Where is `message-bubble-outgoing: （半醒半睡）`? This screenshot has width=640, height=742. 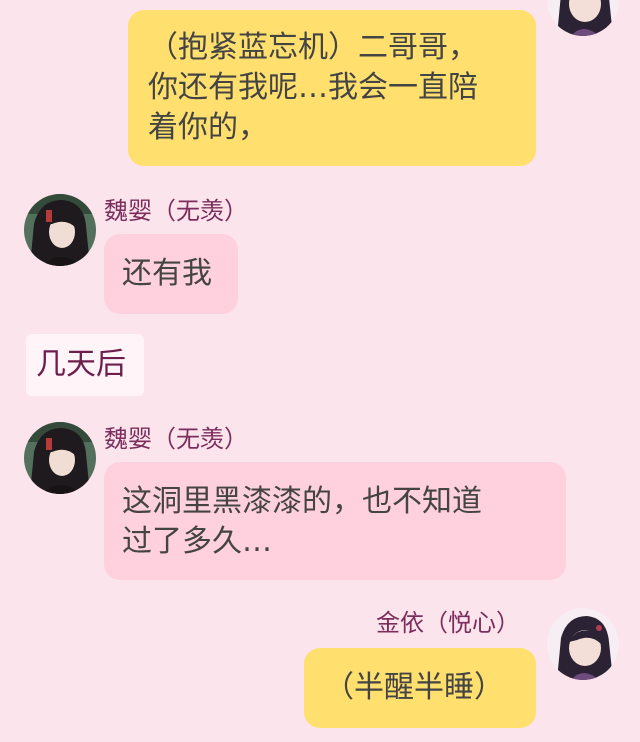
message-bubble-outgoing: （半醒半睡） is located at coordinates (420, 688).